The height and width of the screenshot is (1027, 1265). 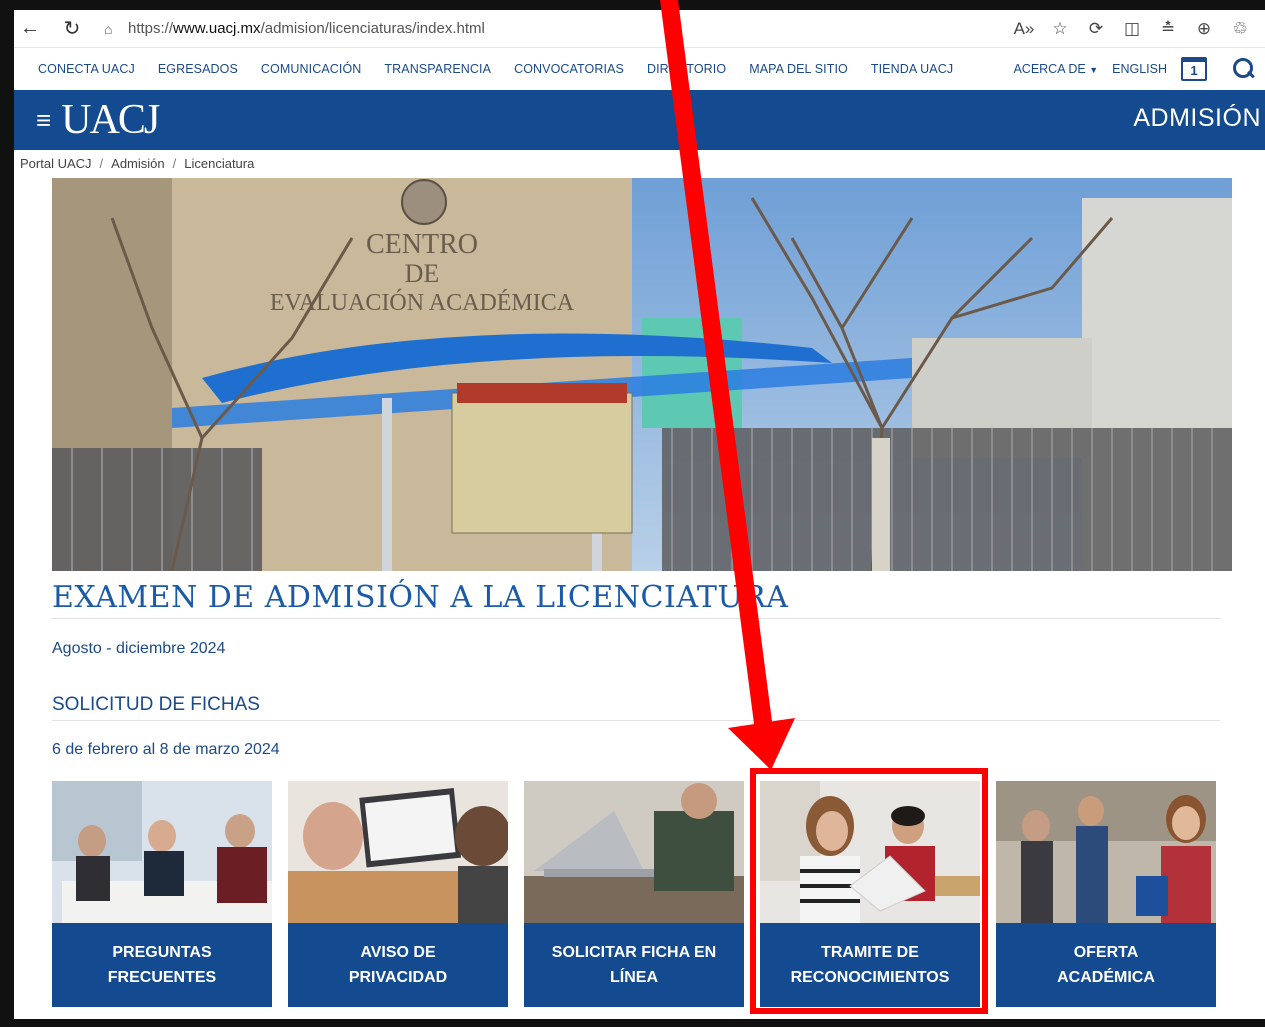 I want to click on card-solicitar-ficha: SOLICITAR FICHA EN LÍNEA, so click(x=634, y=894).